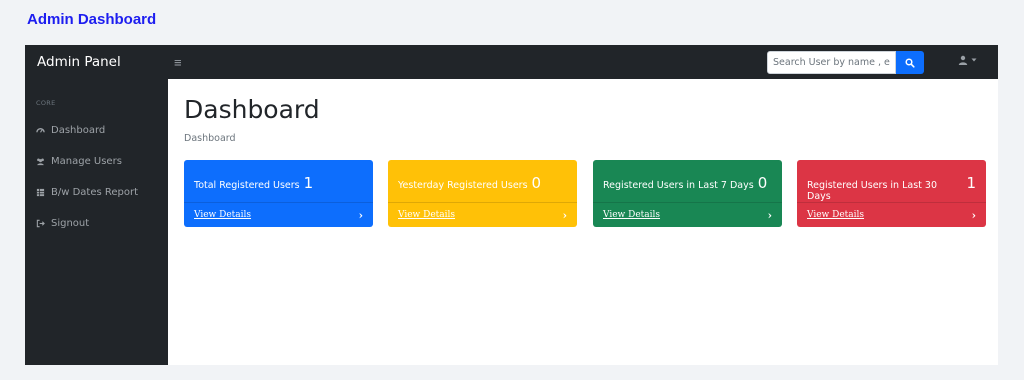 The width and height of the screenshot is (1024, 380). Describe the element at coordinates (40, 192) in the screenshot. I see `table-icon` at that location.